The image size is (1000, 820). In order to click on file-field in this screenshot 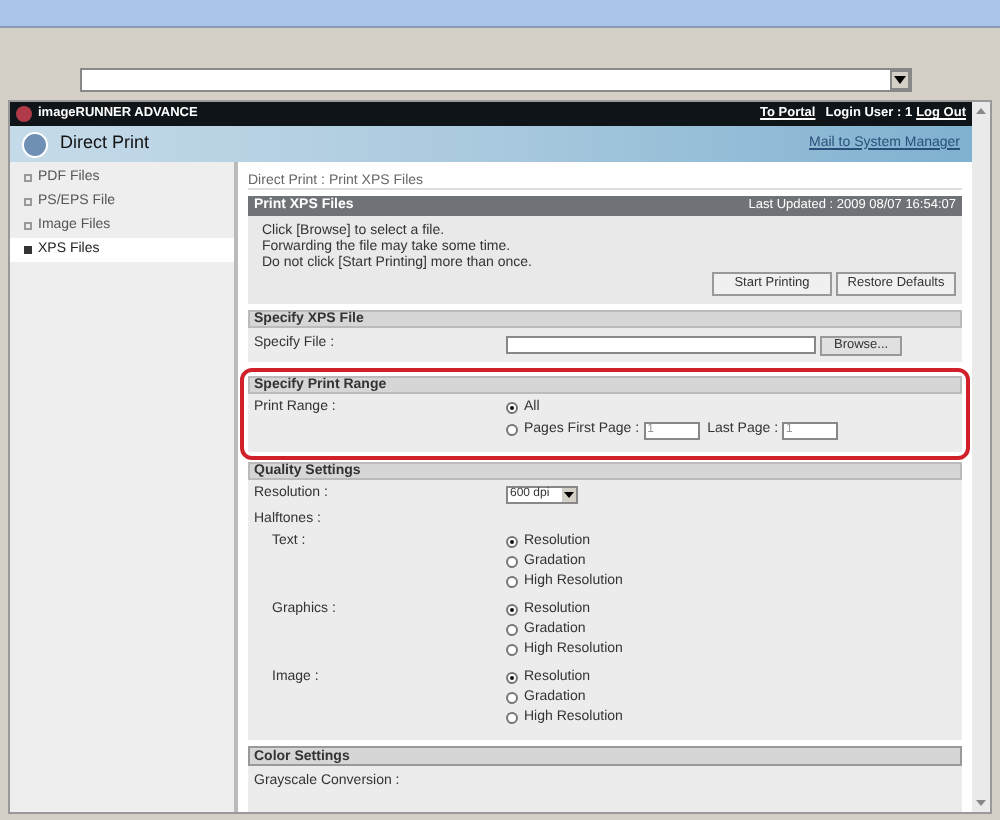, I will do `click(661, 345)`.